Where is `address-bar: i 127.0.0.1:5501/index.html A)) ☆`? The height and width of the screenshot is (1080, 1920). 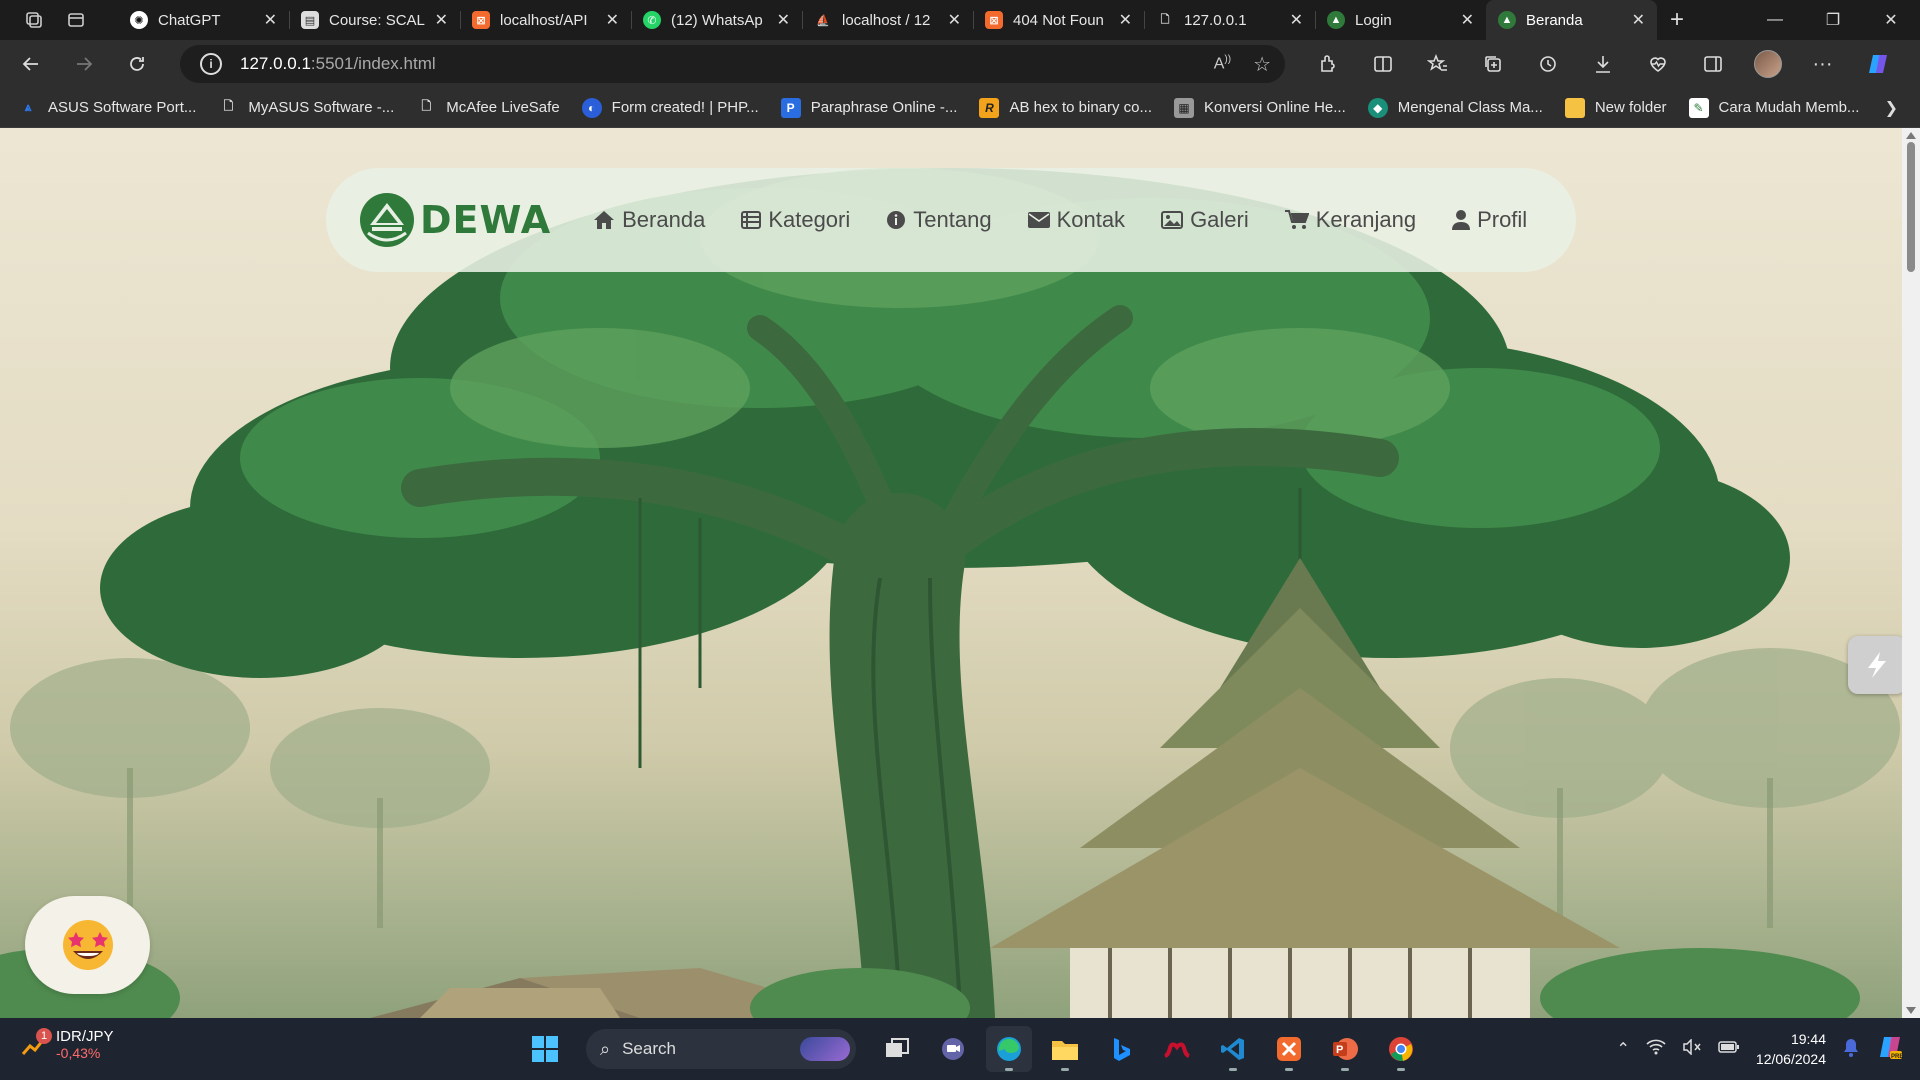 address-bar: i 127.0.0.1:5501/index.html A)) ☆ is located at coordinates (732, 64).